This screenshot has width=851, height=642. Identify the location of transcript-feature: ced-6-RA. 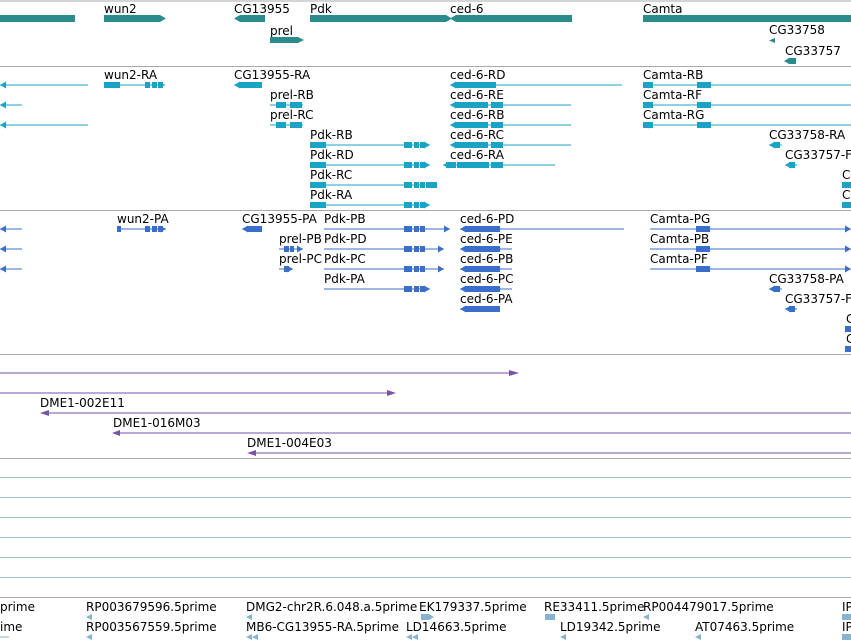
(499, 158).